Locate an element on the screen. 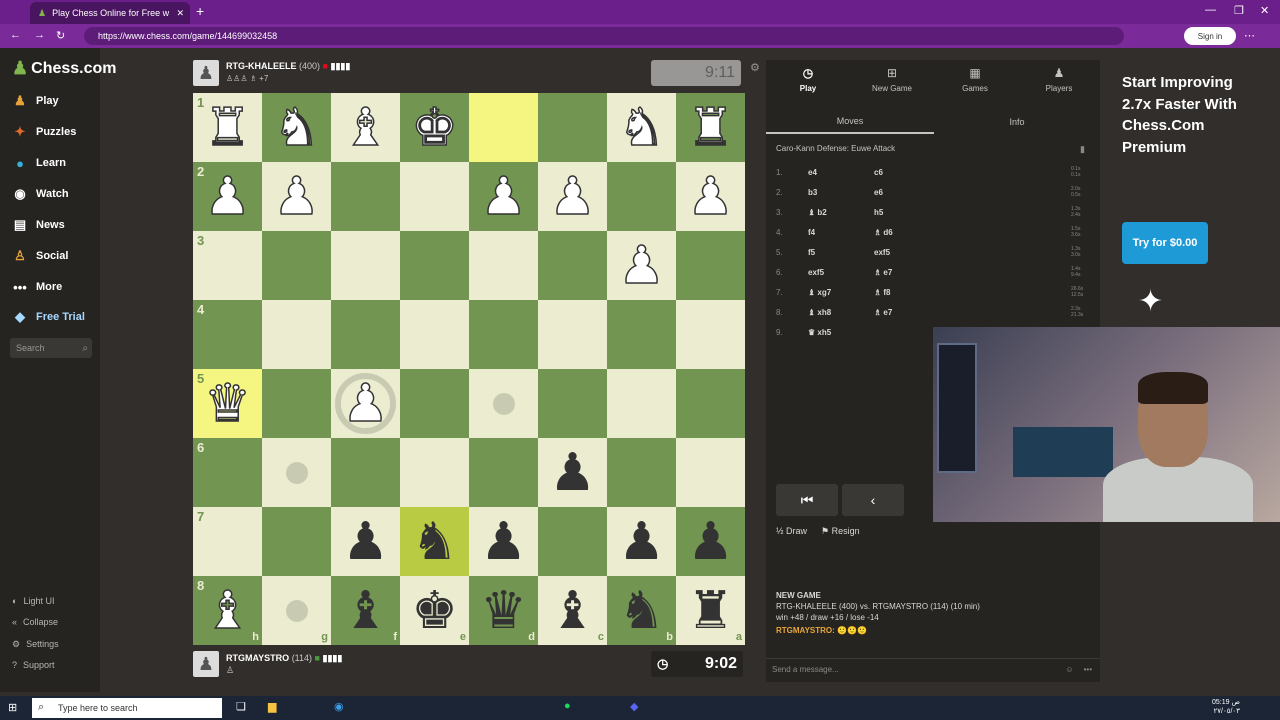  minimize-icon: — is located at coordinates (1210, 10).